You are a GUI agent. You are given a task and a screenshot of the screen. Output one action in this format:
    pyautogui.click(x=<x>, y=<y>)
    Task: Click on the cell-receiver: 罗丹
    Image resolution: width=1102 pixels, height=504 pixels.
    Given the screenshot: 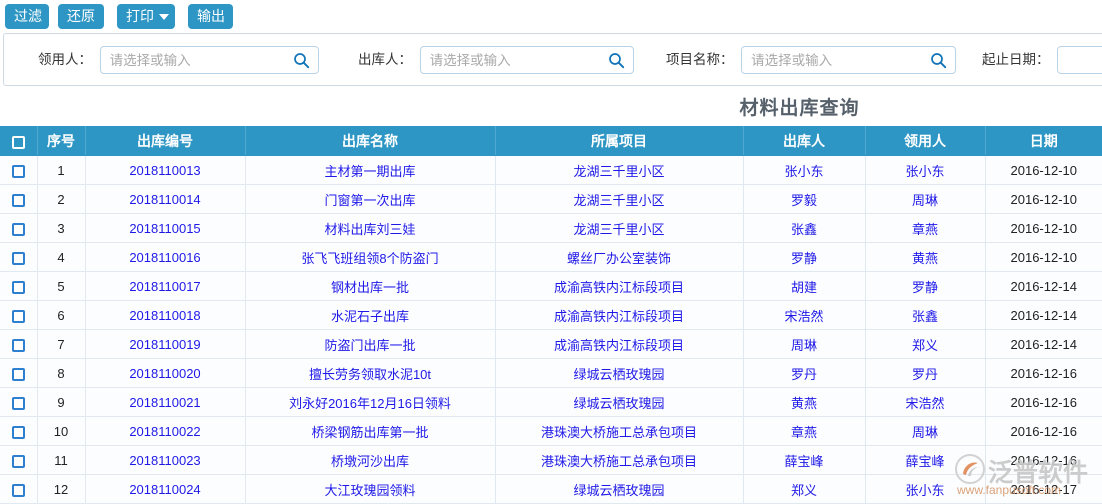 What is the action you would take?
    pyautogui.click(x=925, y=373)
    